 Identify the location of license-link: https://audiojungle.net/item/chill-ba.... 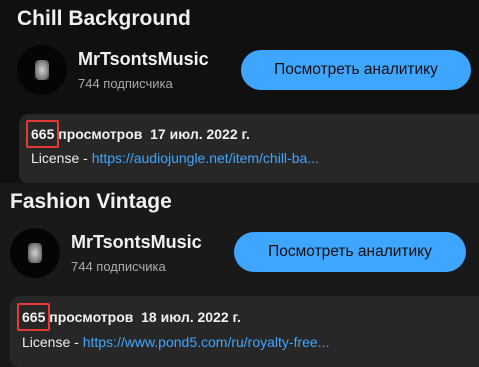
(205, 158).